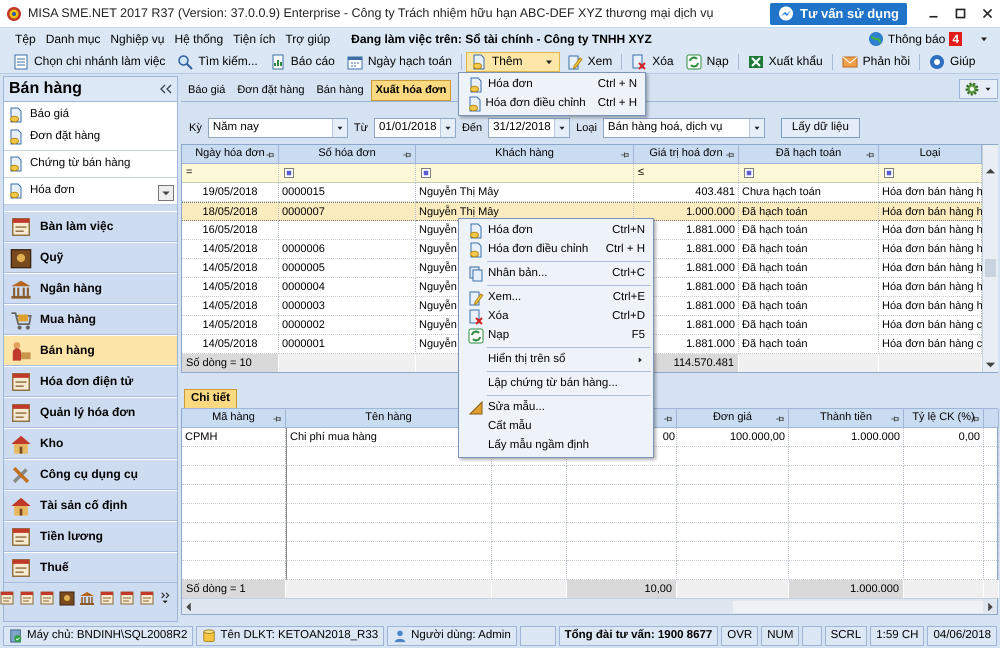 The height and width of the screenshot is (648, 1000). What do you see at coordinates (552, 84) in the screenshot?
I see `menu-item: Hóa đơn Ctrl + N` at bounding box center [552, 84].